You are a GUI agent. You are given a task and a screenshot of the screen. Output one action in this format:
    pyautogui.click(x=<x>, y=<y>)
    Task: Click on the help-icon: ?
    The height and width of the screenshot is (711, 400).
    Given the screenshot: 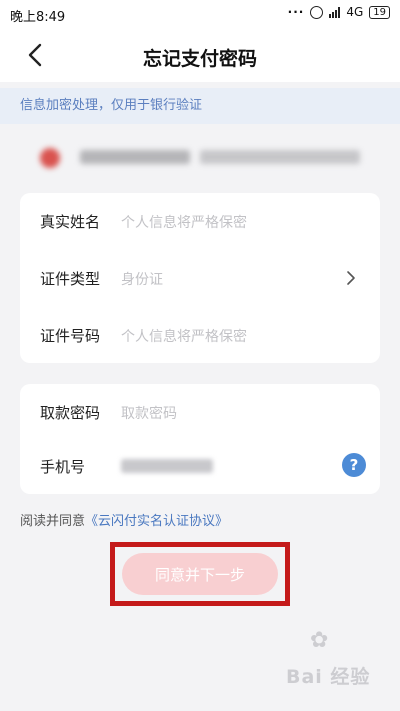 What is the action you would take?
    pyautogui.click(x=354, y=465)
    